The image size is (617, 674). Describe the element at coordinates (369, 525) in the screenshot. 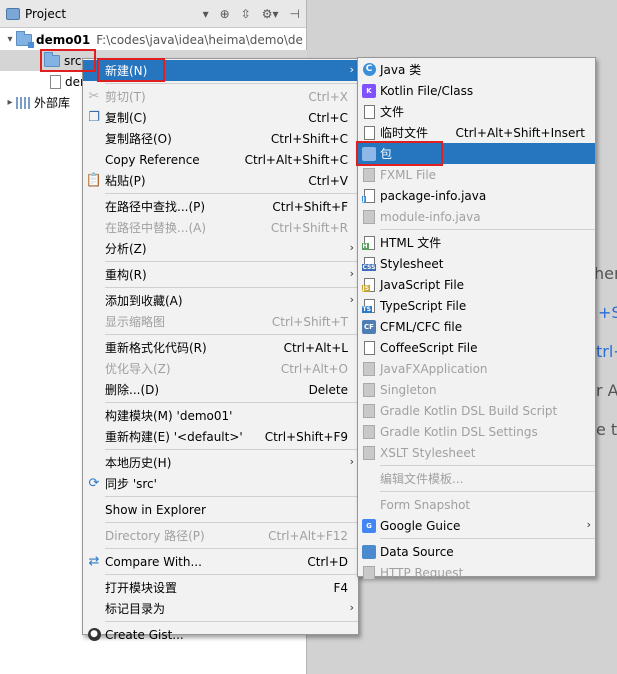

I see `guice-icon: G` at that location.